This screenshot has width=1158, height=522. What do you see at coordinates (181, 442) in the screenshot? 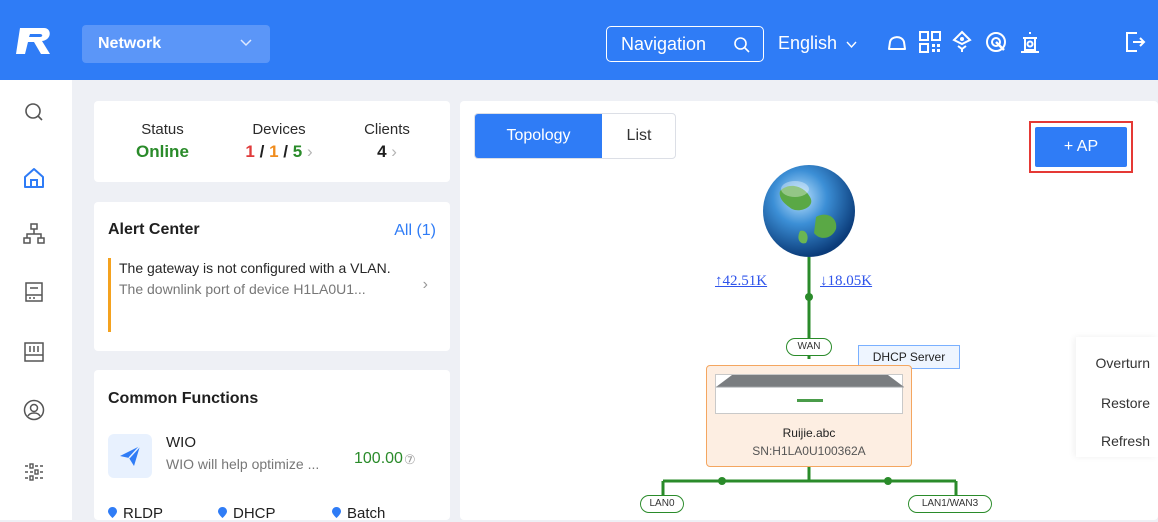
I see `wio-title: WIO` at bounding box center [181, 442].